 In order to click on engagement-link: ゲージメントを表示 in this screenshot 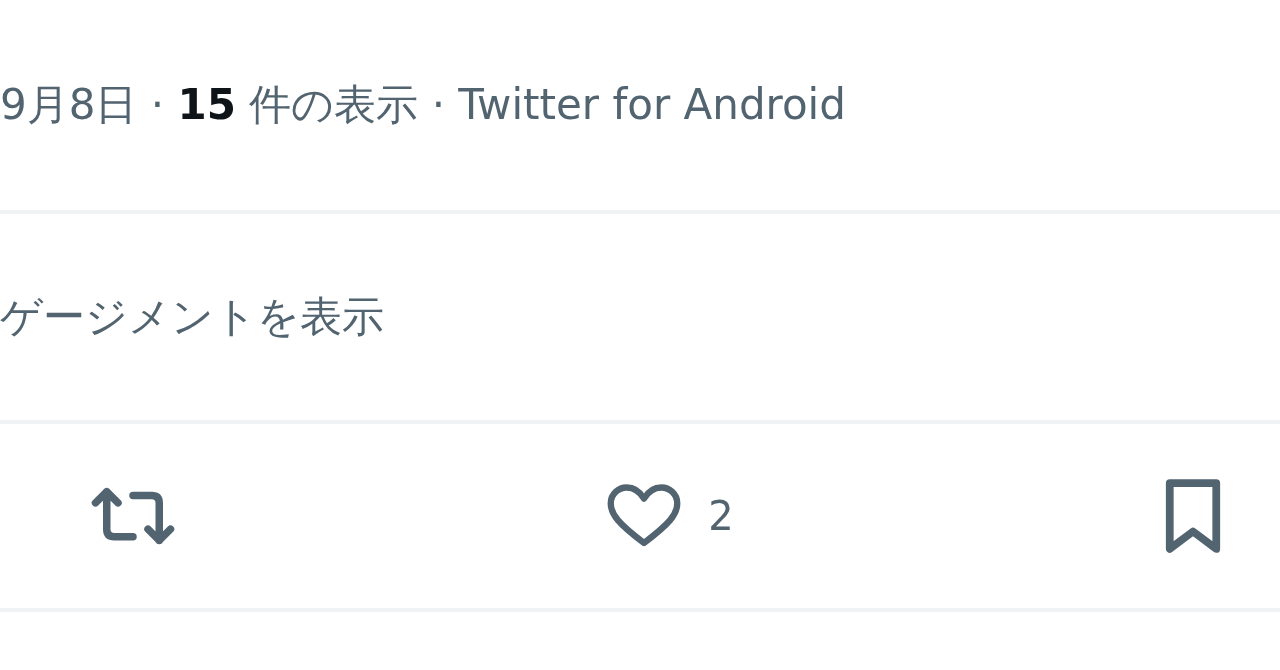, I will do `click(192, 317)`.